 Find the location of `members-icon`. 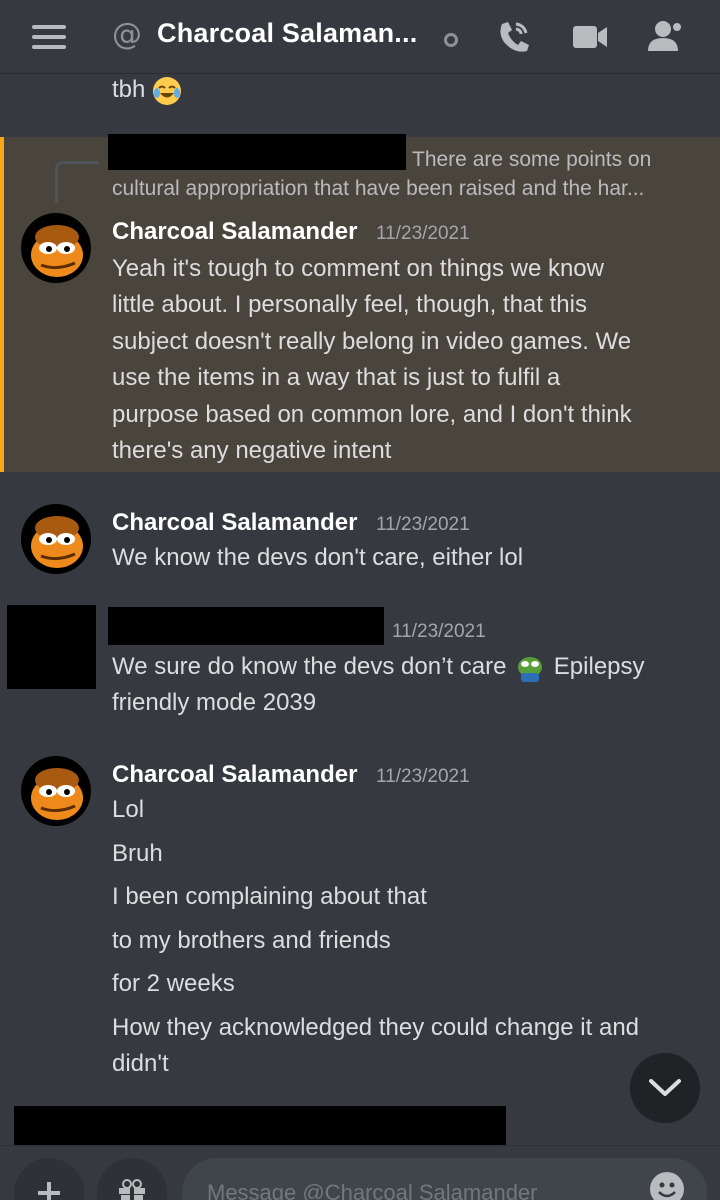

members-icon is located at coordinates (665, 37).